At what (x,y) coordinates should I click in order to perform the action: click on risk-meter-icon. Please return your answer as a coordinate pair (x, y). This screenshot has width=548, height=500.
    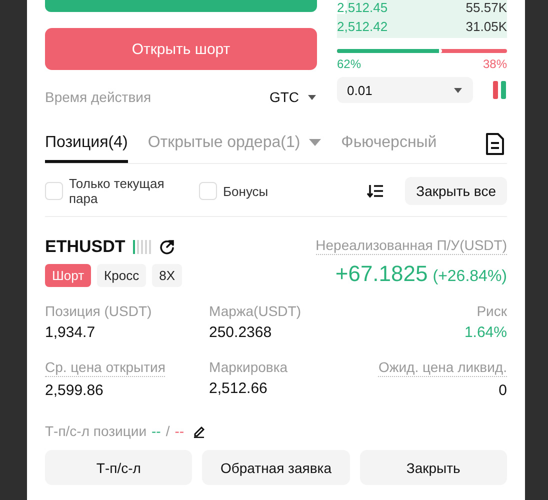
    Looking at the image, I should click on (142, 247).